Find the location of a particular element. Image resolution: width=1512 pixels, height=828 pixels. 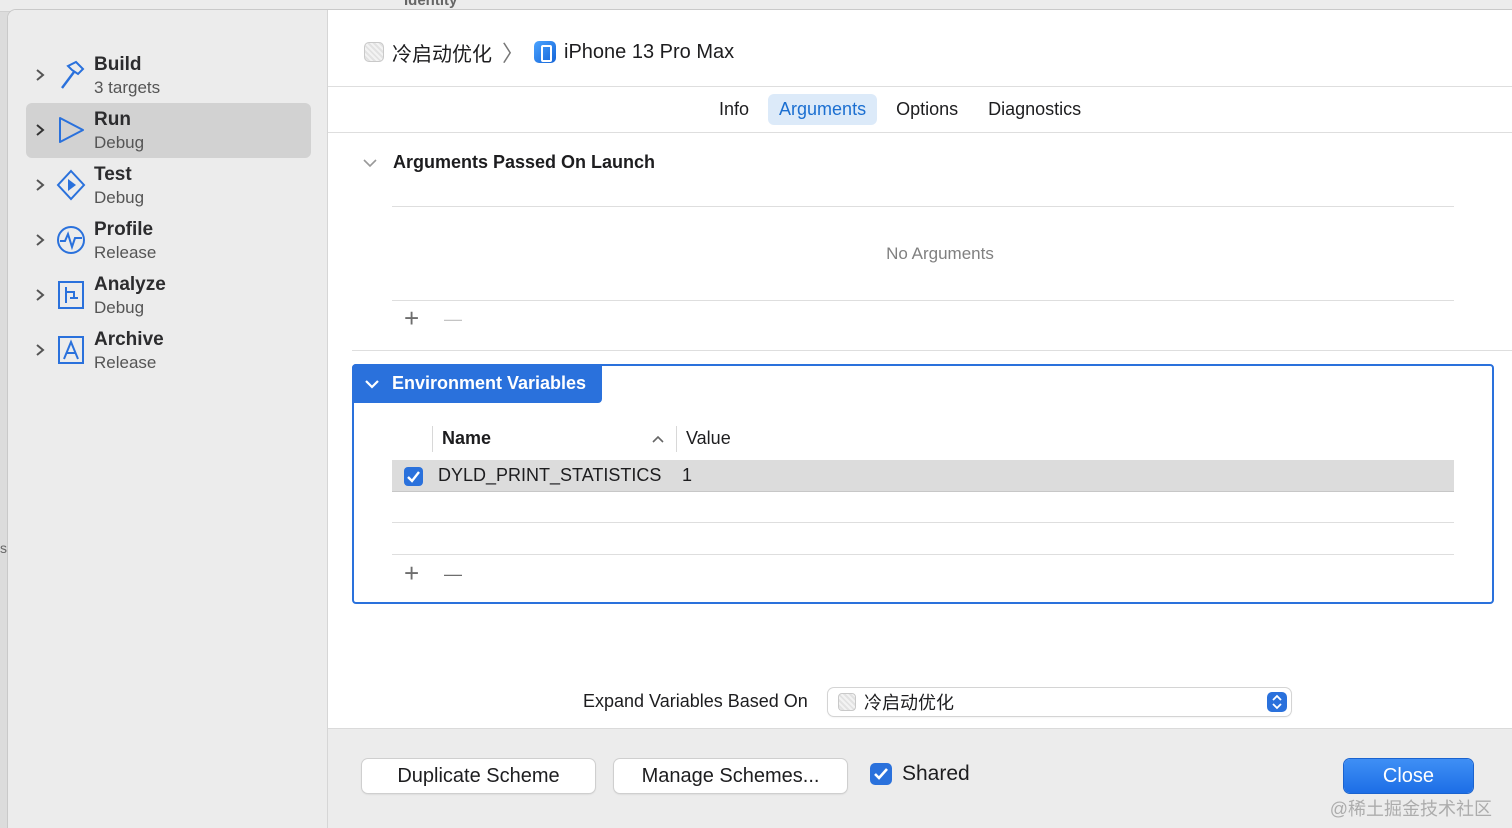

expand-variables-value: 冷启动优化 is located at coordinates (909, 703).